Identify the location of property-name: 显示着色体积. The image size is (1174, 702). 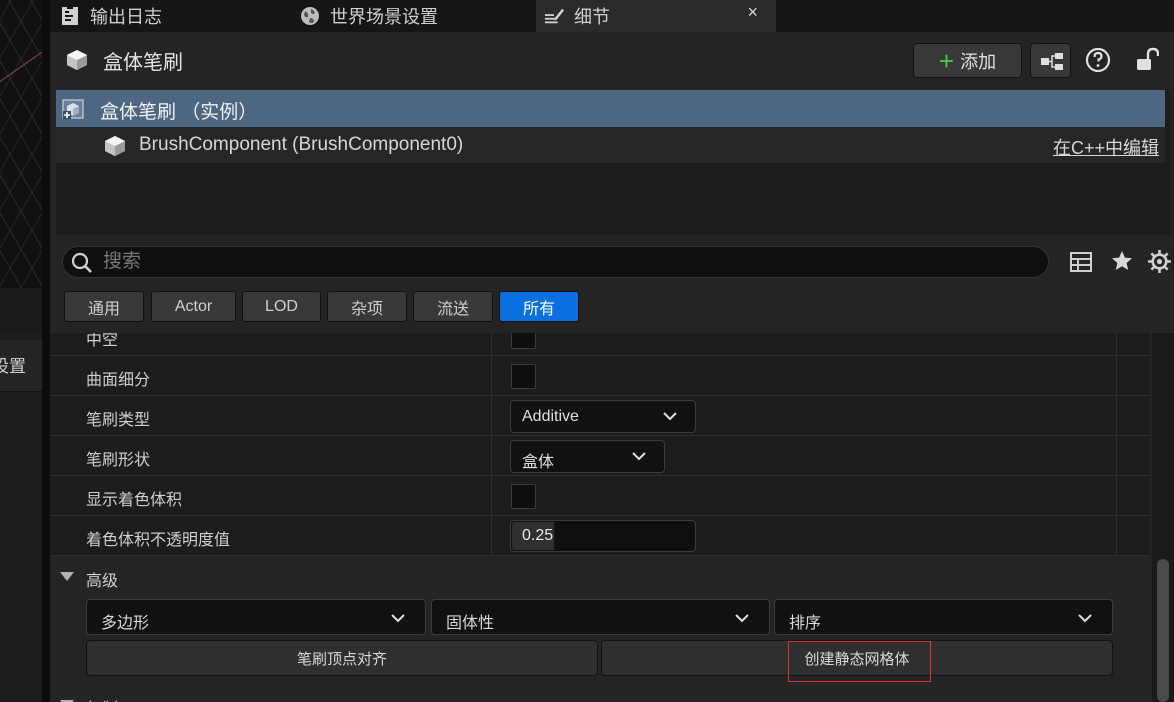
(134, 500).